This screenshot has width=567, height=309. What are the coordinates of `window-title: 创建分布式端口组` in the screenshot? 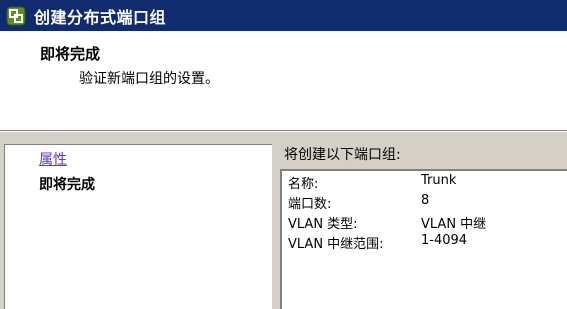 It's located at (100, 17).